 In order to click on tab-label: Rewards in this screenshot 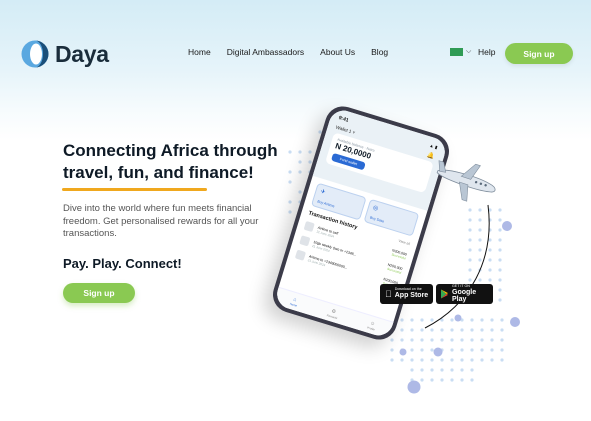, I will do `click(332, 316)`.